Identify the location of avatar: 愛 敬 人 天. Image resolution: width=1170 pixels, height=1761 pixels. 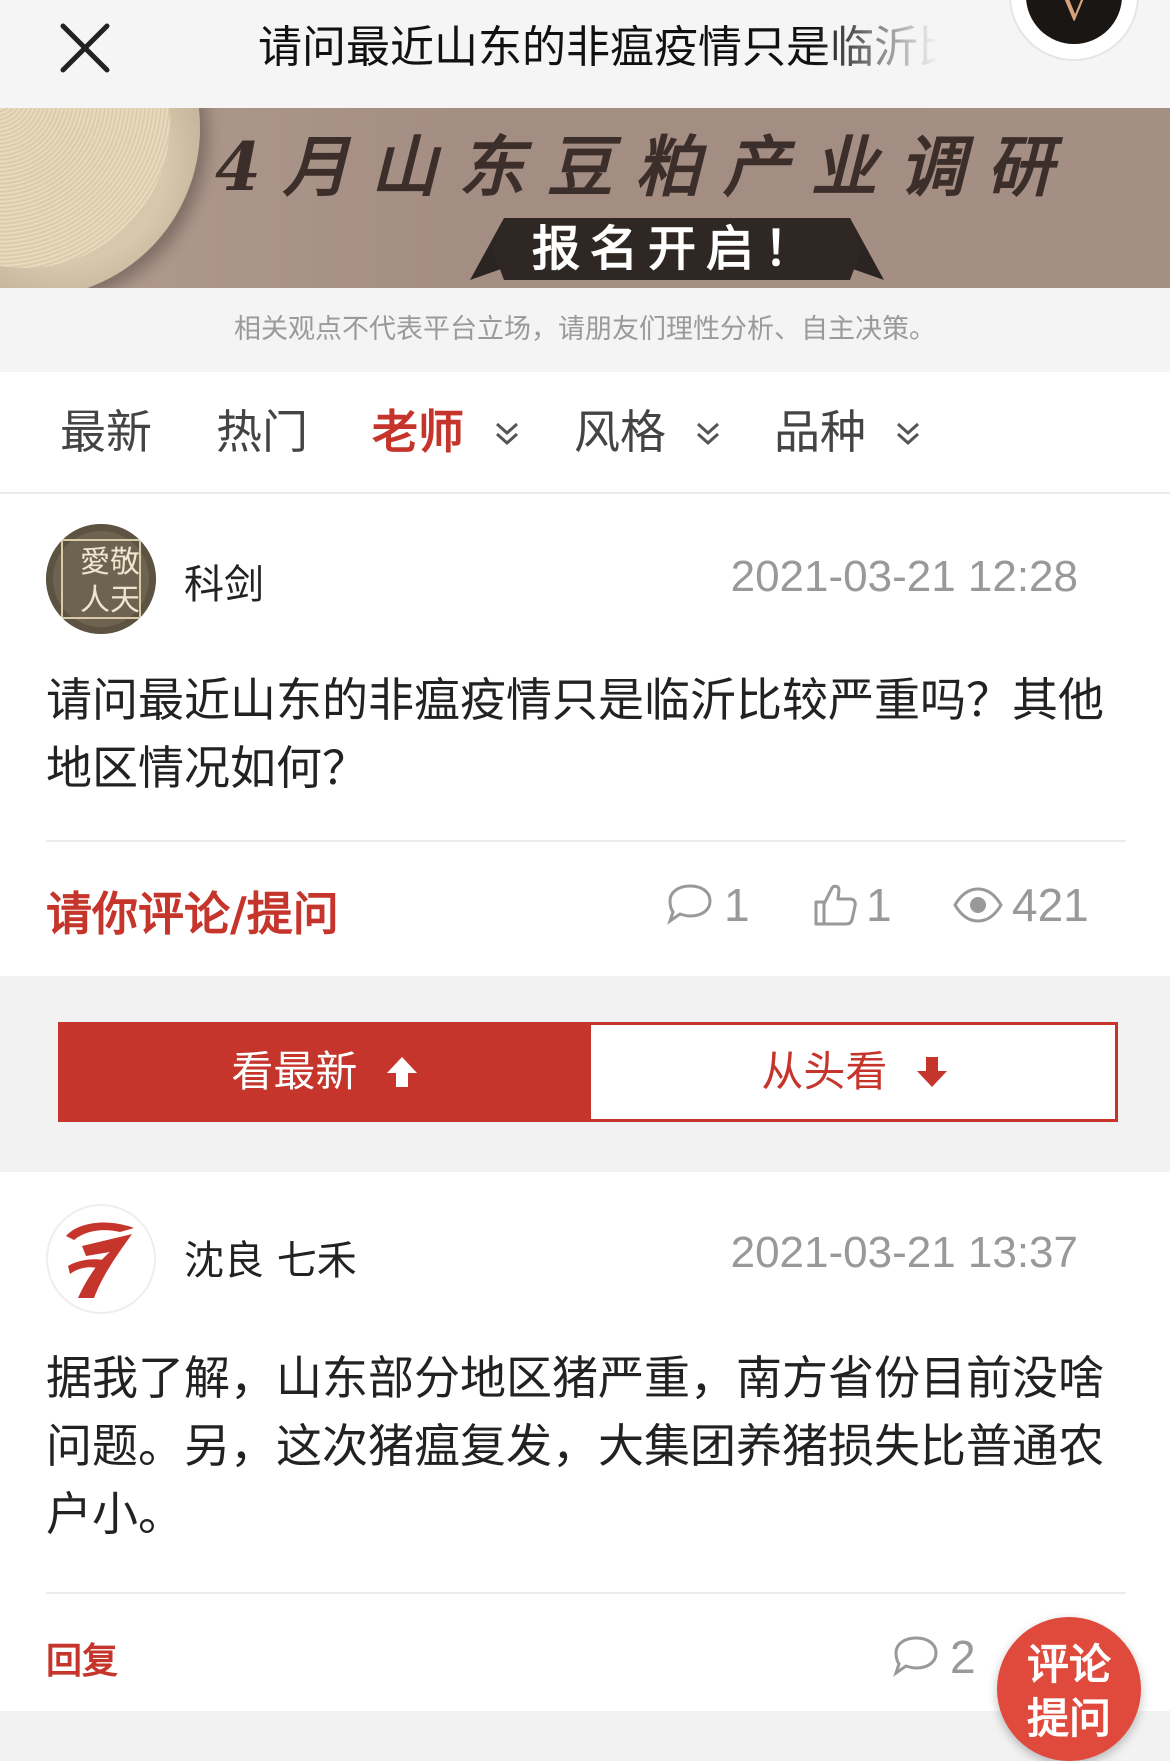
(101, 579).